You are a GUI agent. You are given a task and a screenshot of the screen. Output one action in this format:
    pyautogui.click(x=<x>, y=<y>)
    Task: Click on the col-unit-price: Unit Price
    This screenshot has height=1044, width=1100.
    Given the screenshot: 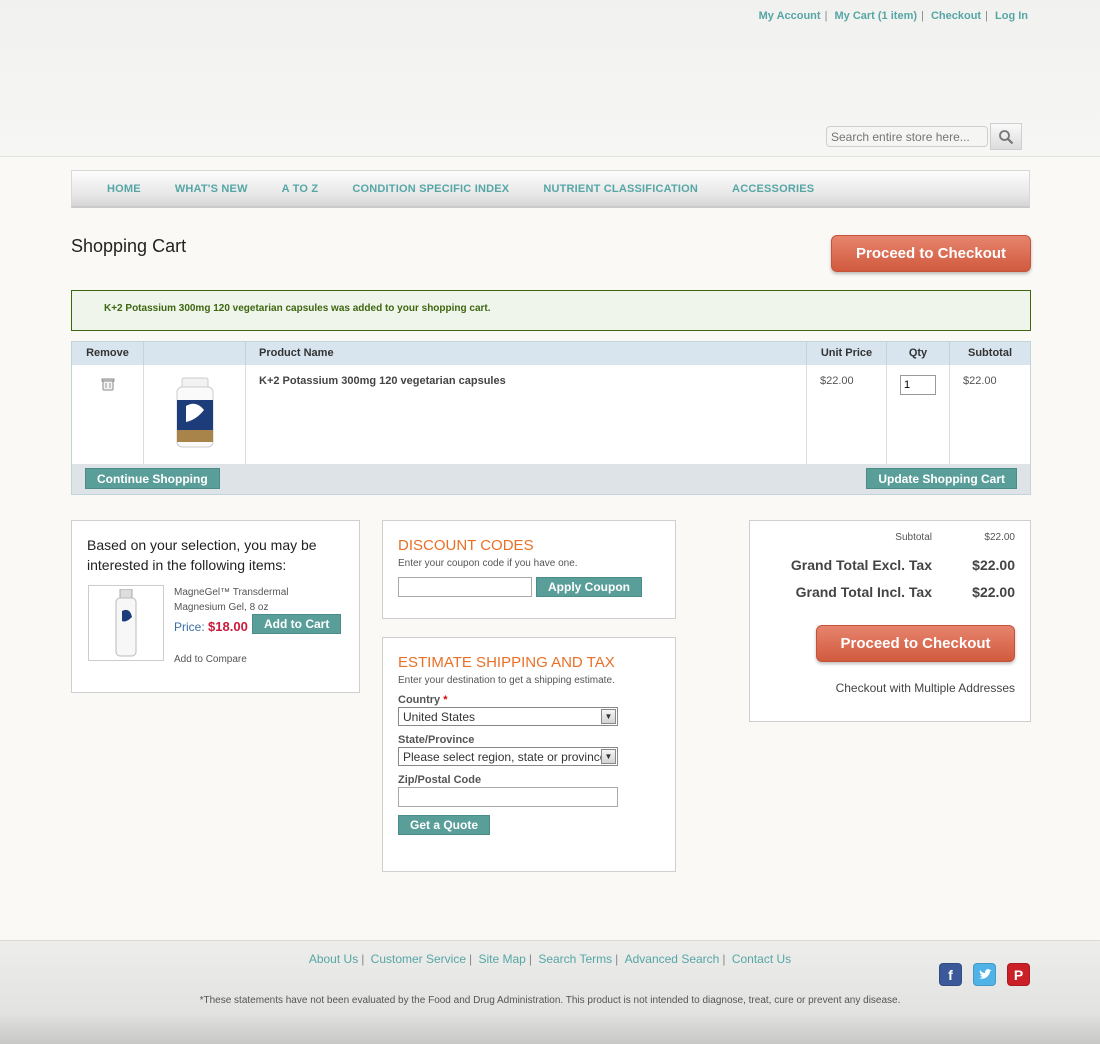 What is the action you would take?
    pyautogui.click(x=846, y=353)
    